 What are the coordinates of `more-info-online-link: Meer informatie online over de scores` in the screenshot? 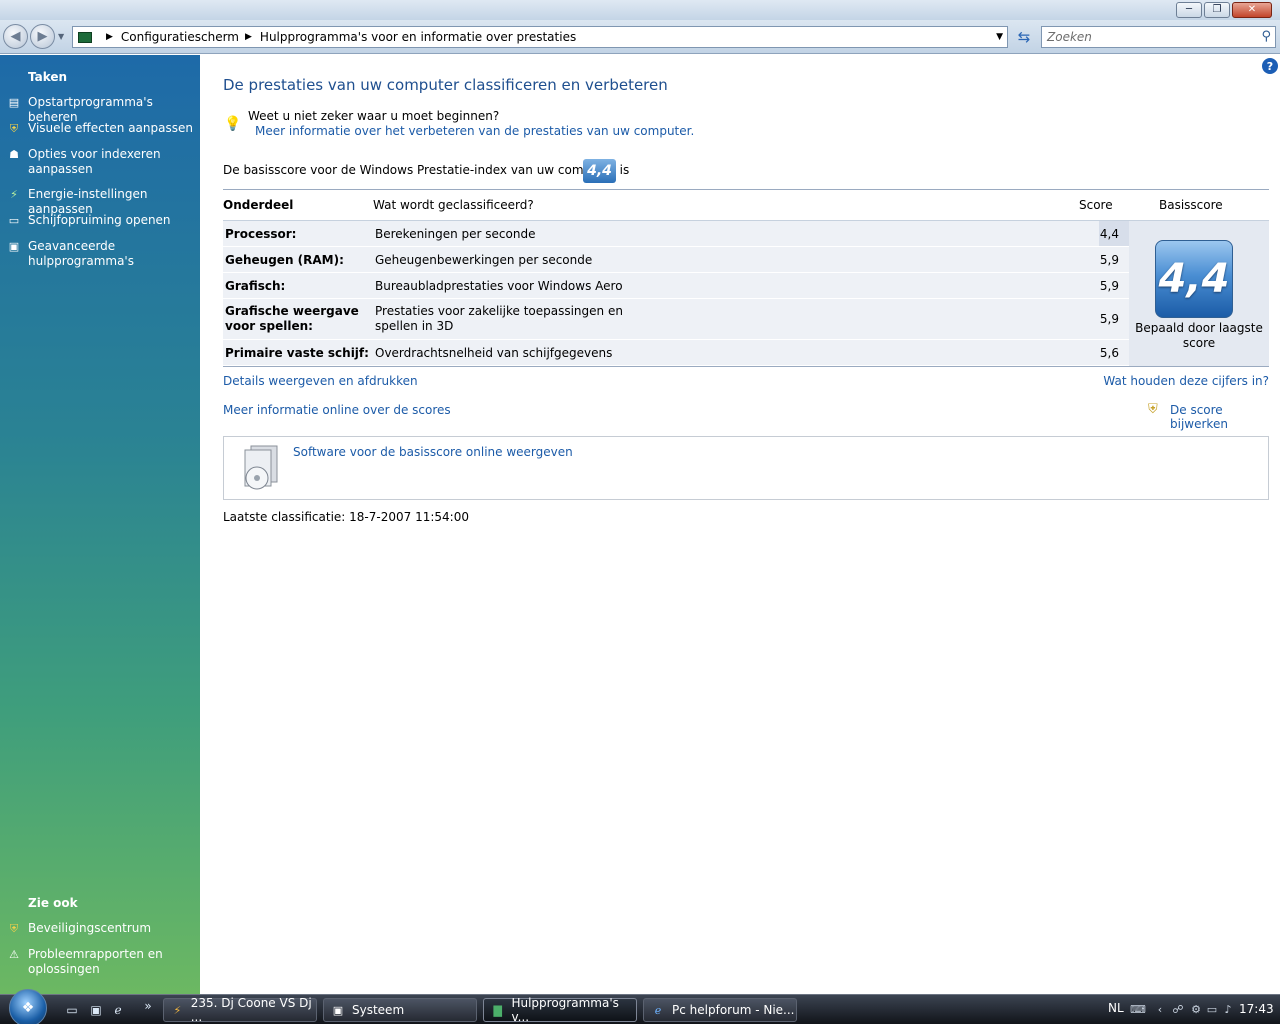 It's located at (337, 410).